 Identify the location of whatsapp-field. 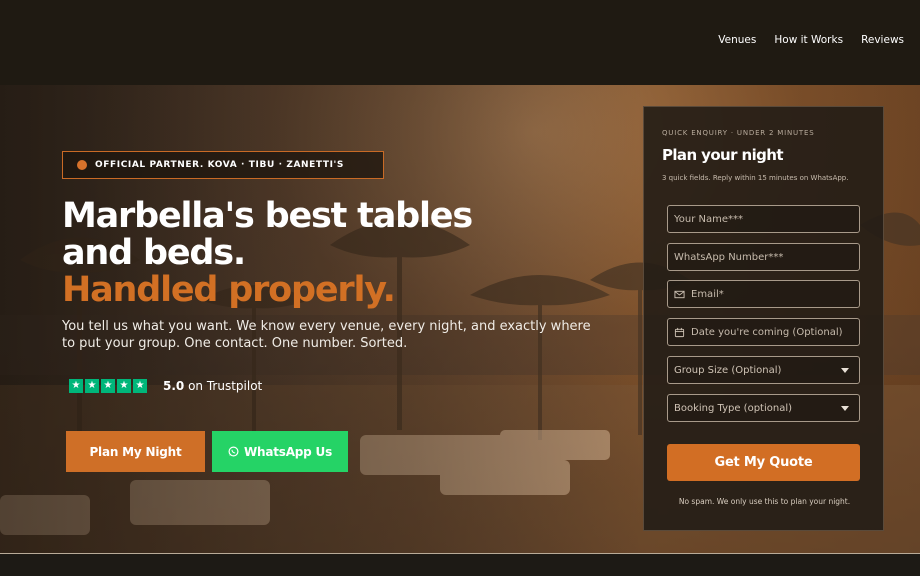
(763, 257).